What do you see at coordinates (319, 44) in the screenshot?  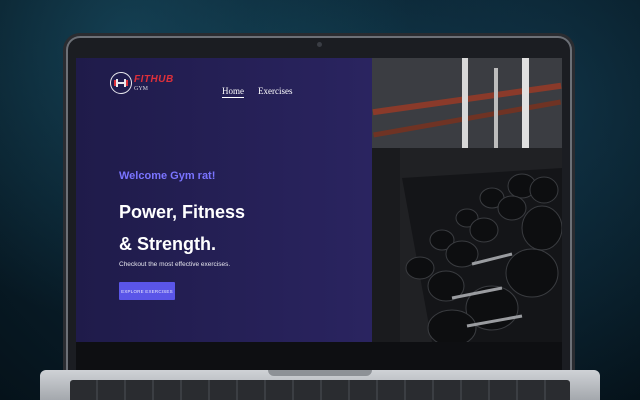 I see `webcam` at bounding box center [319, 44].